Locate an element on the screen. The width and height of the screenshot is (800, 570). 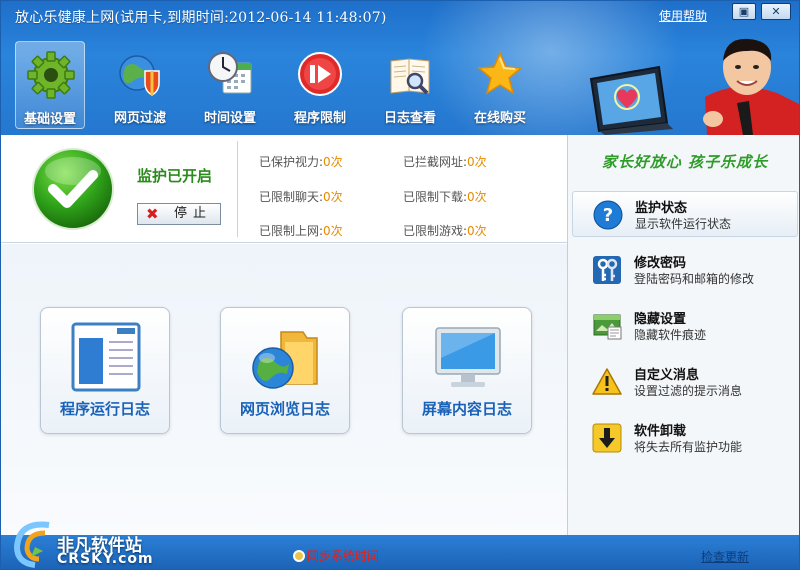
tab-label: 程序限制 is located at coordinates (319, 118).